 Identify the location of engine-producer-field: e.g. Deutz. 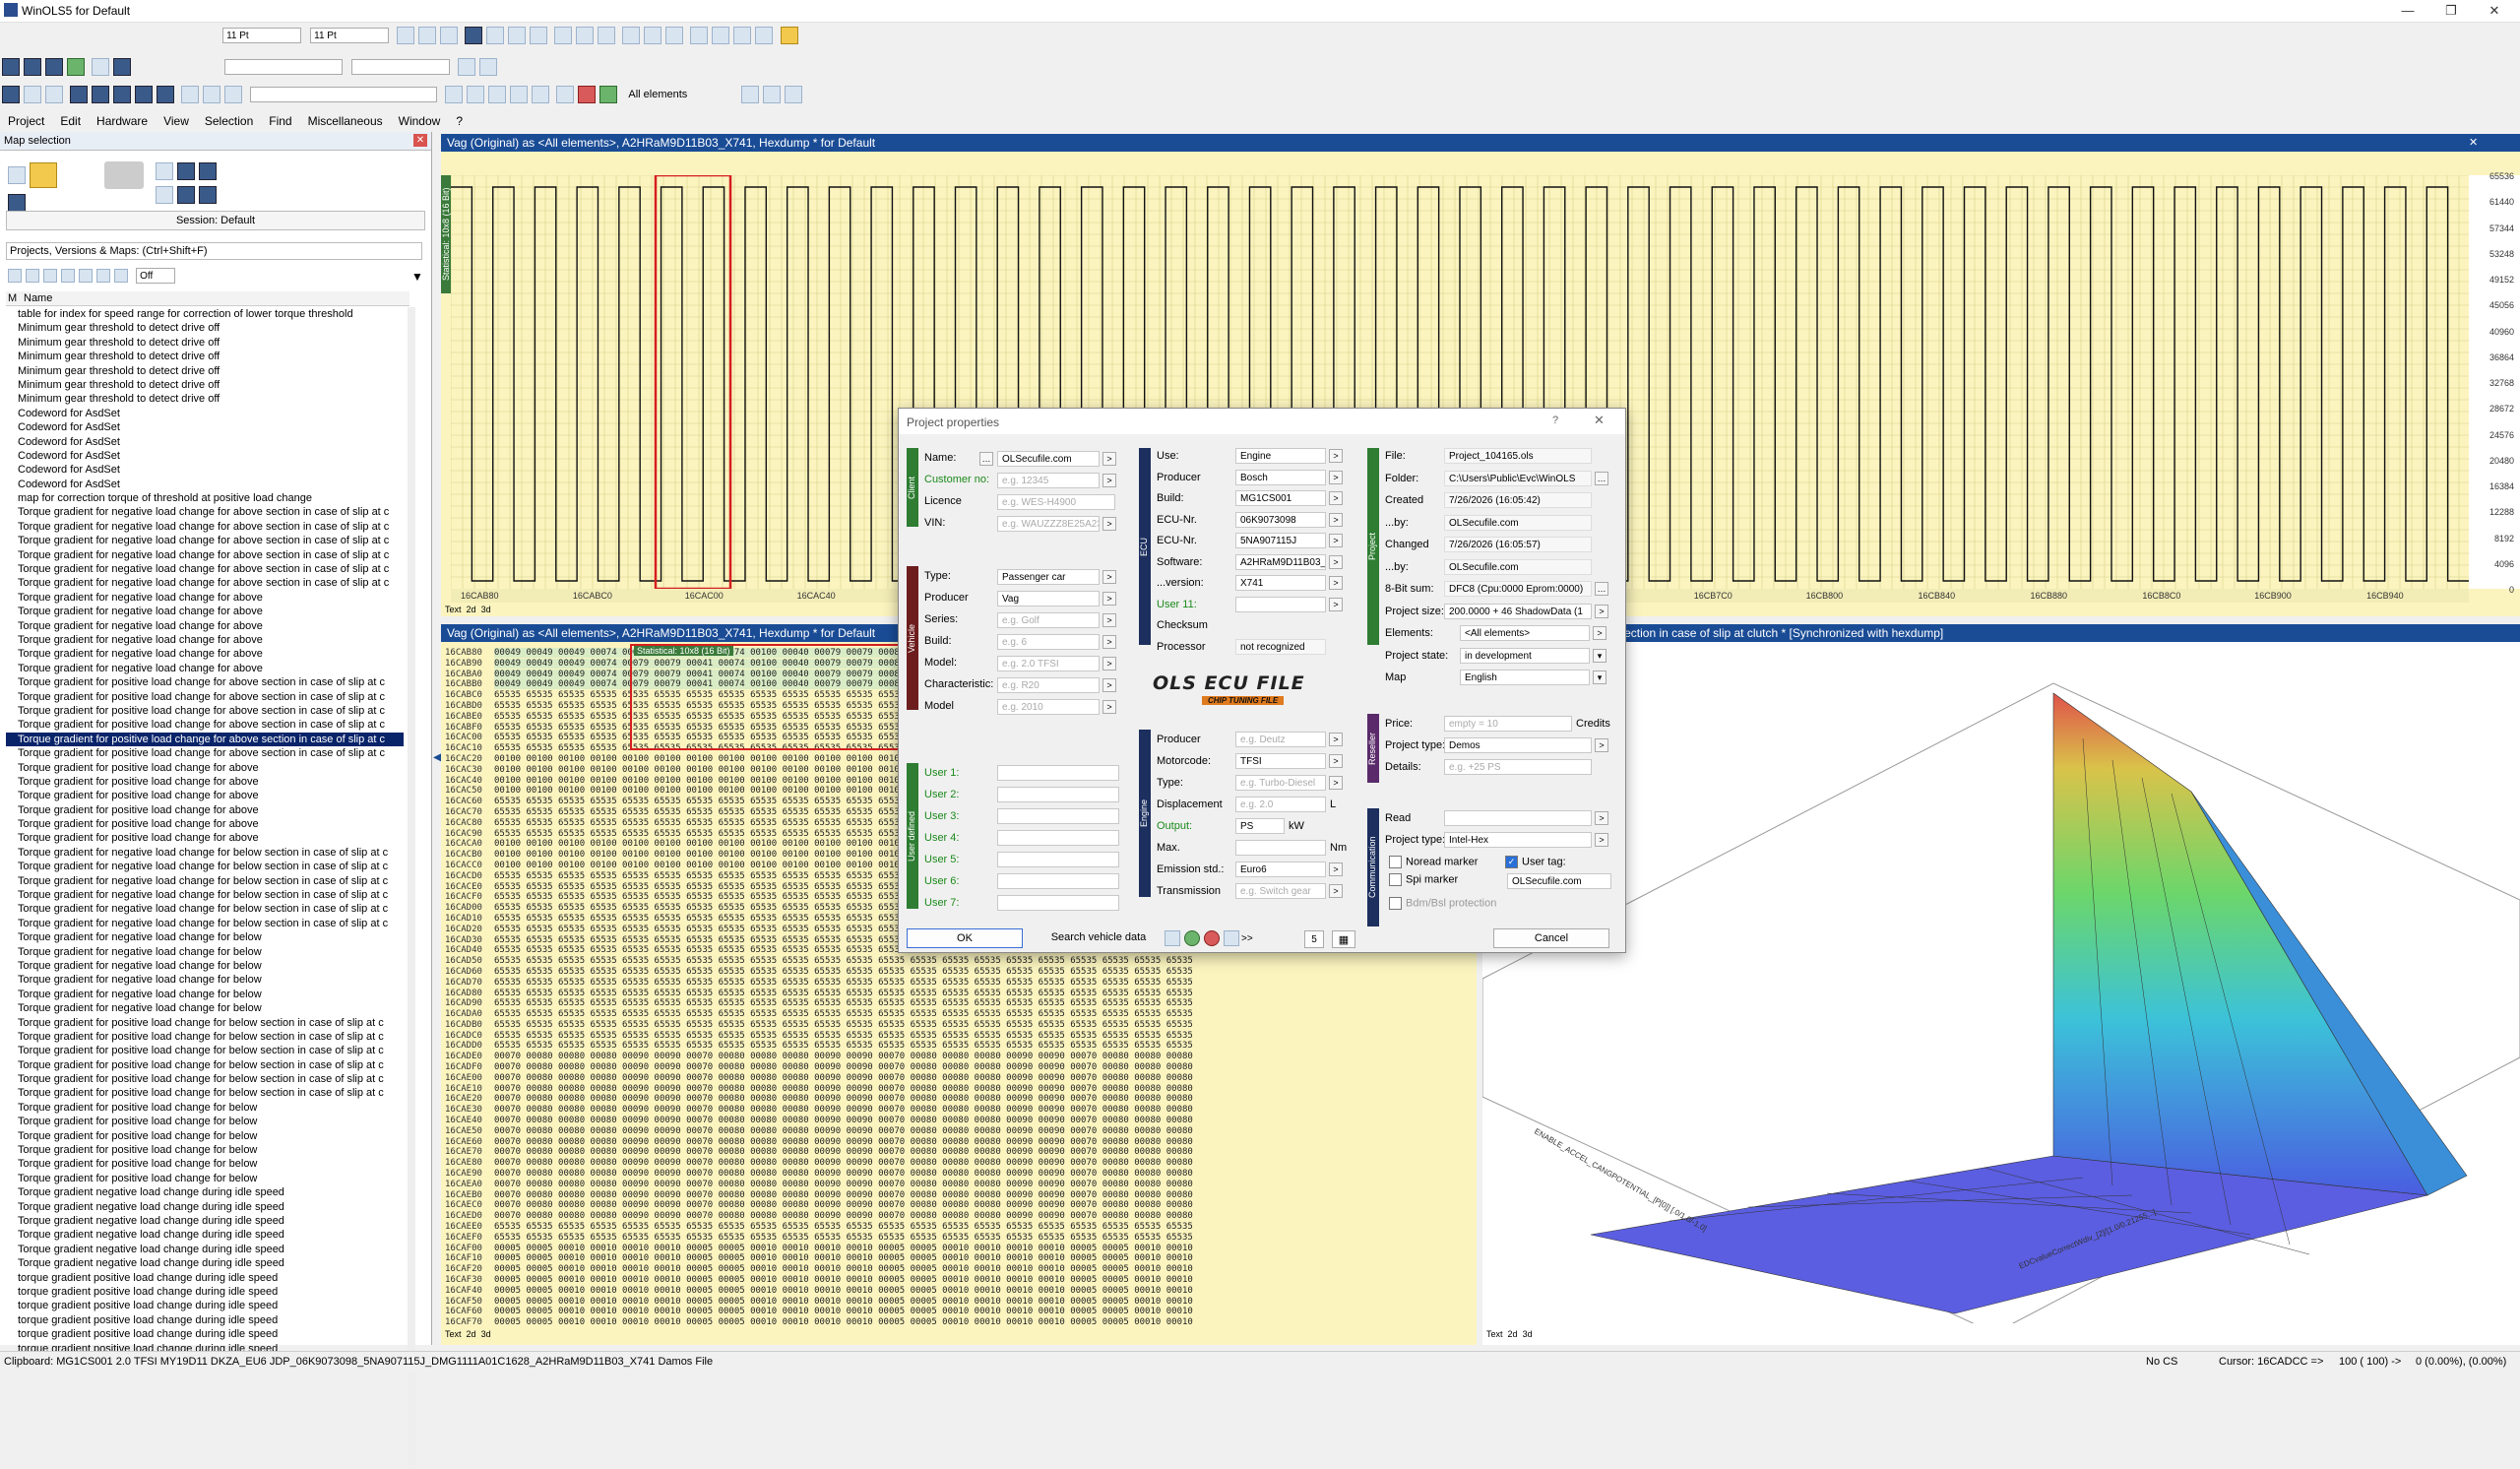
(1280, 739).